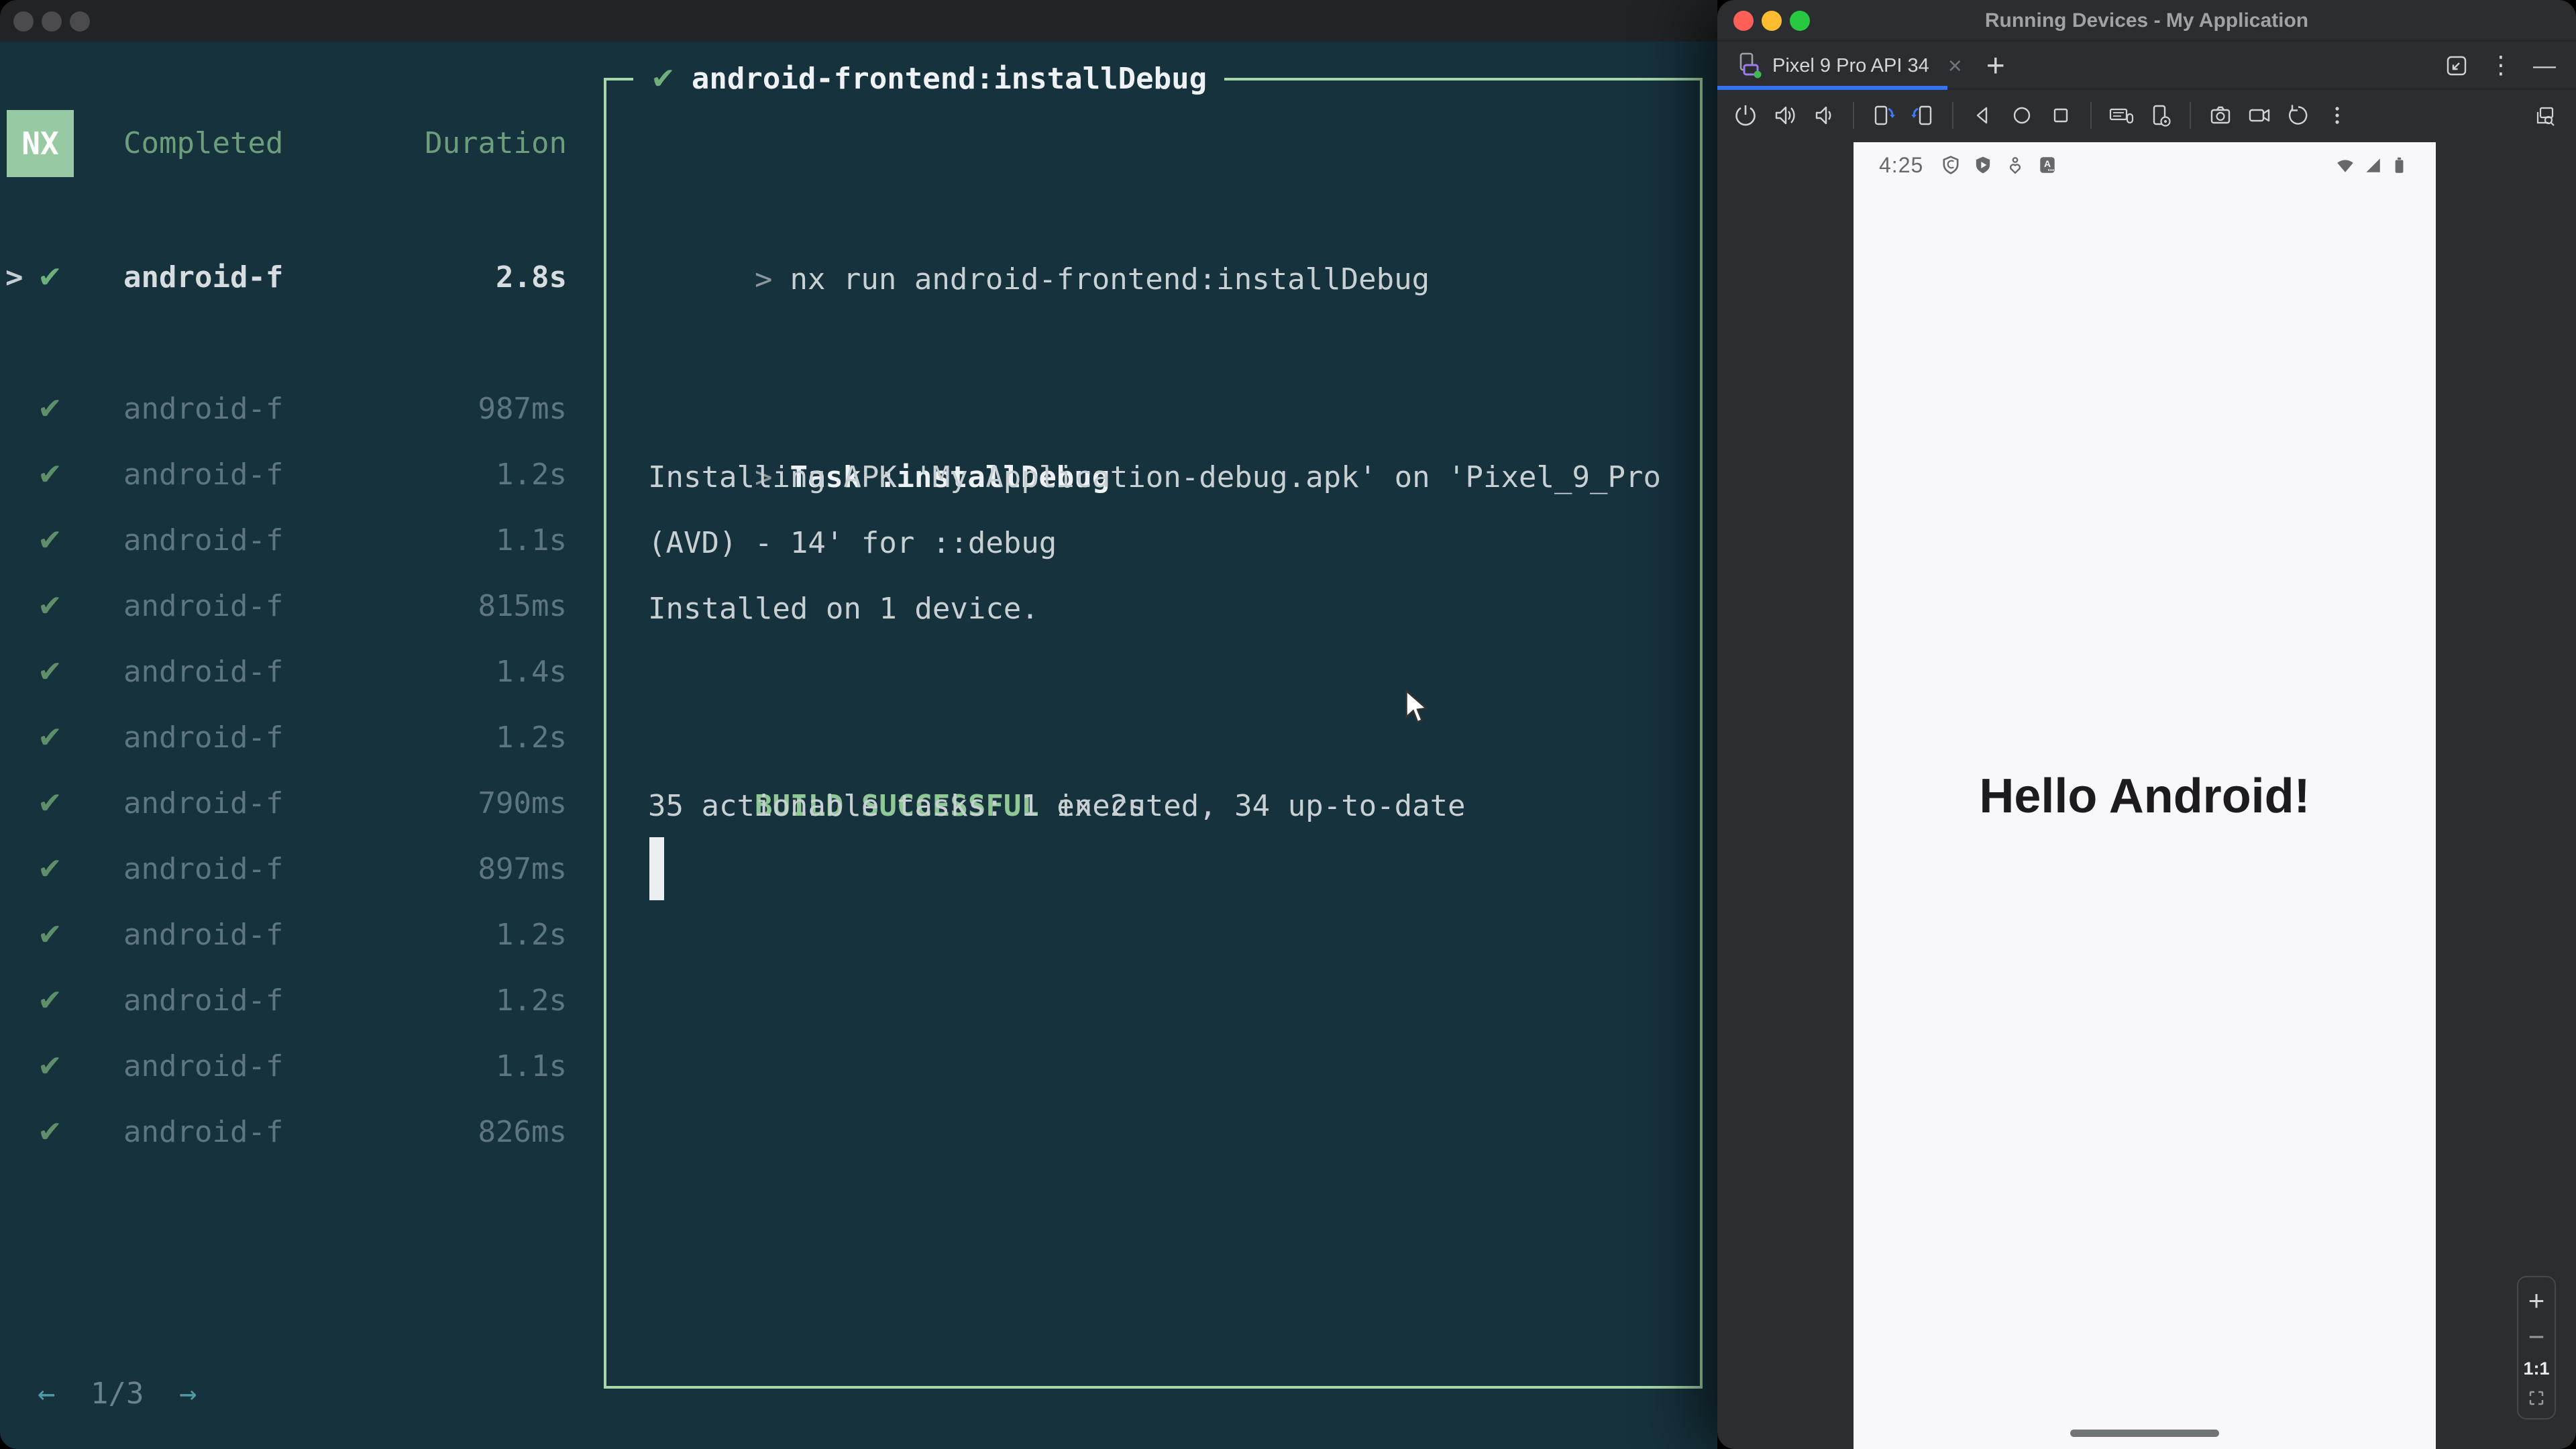 The image size is (2576, 1449). What do you see at coordinates (302, 672) in the screenshot?
I see `task-row: ✔ android-f 1.4s` at bounding box center [302, 672].